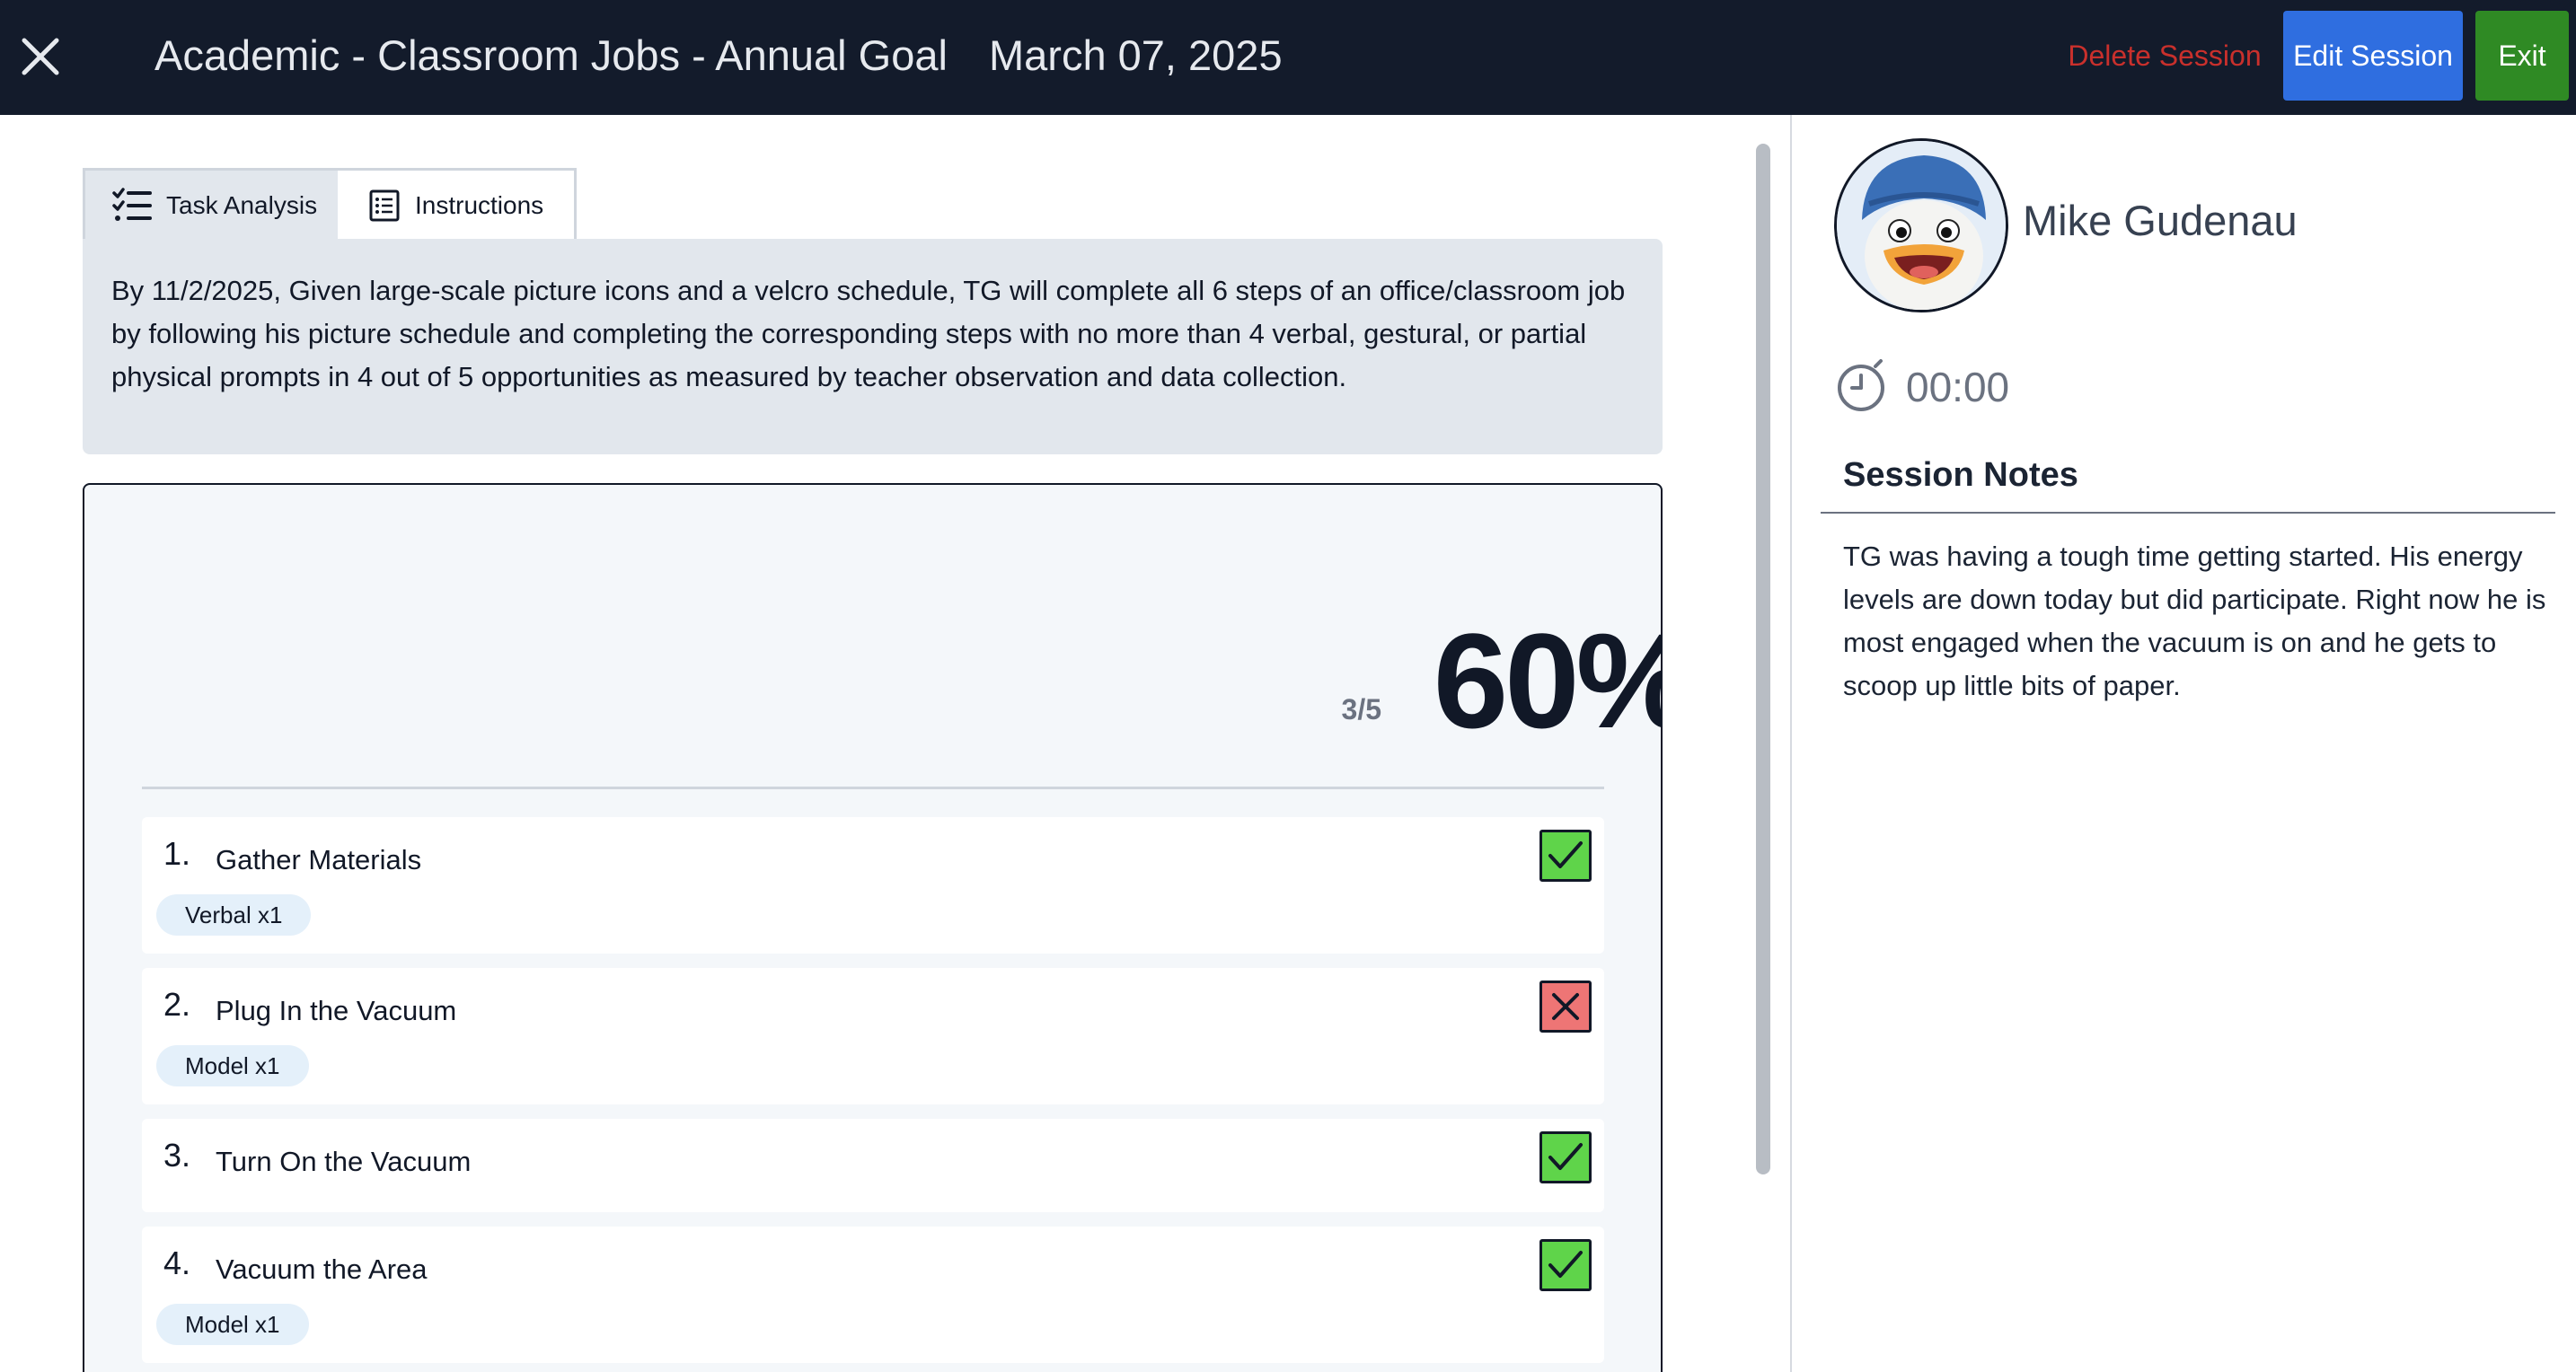  I want to click on x-mark-icon, so click(1565, 1007).